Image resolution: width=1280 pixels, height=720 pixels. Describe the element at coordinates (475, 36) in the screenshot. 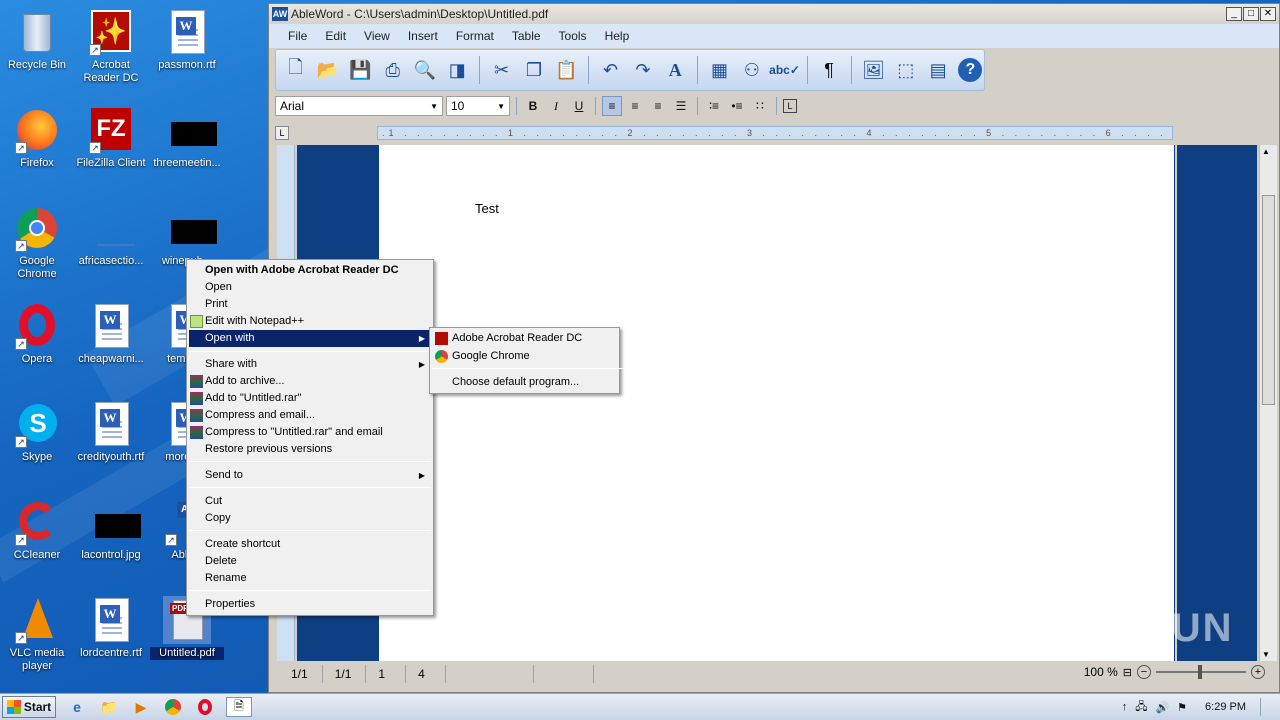

I see `menu-format: Format` at that location.